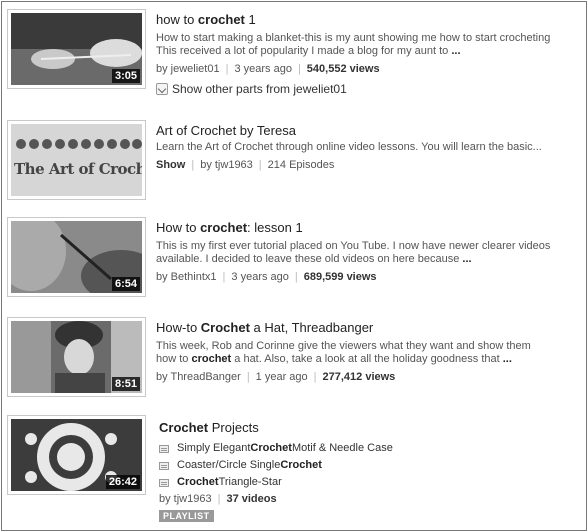  Describe the element at coordinates (76, 257) in the screenshot. I see `video-thumbnail: 6:54` at that location.